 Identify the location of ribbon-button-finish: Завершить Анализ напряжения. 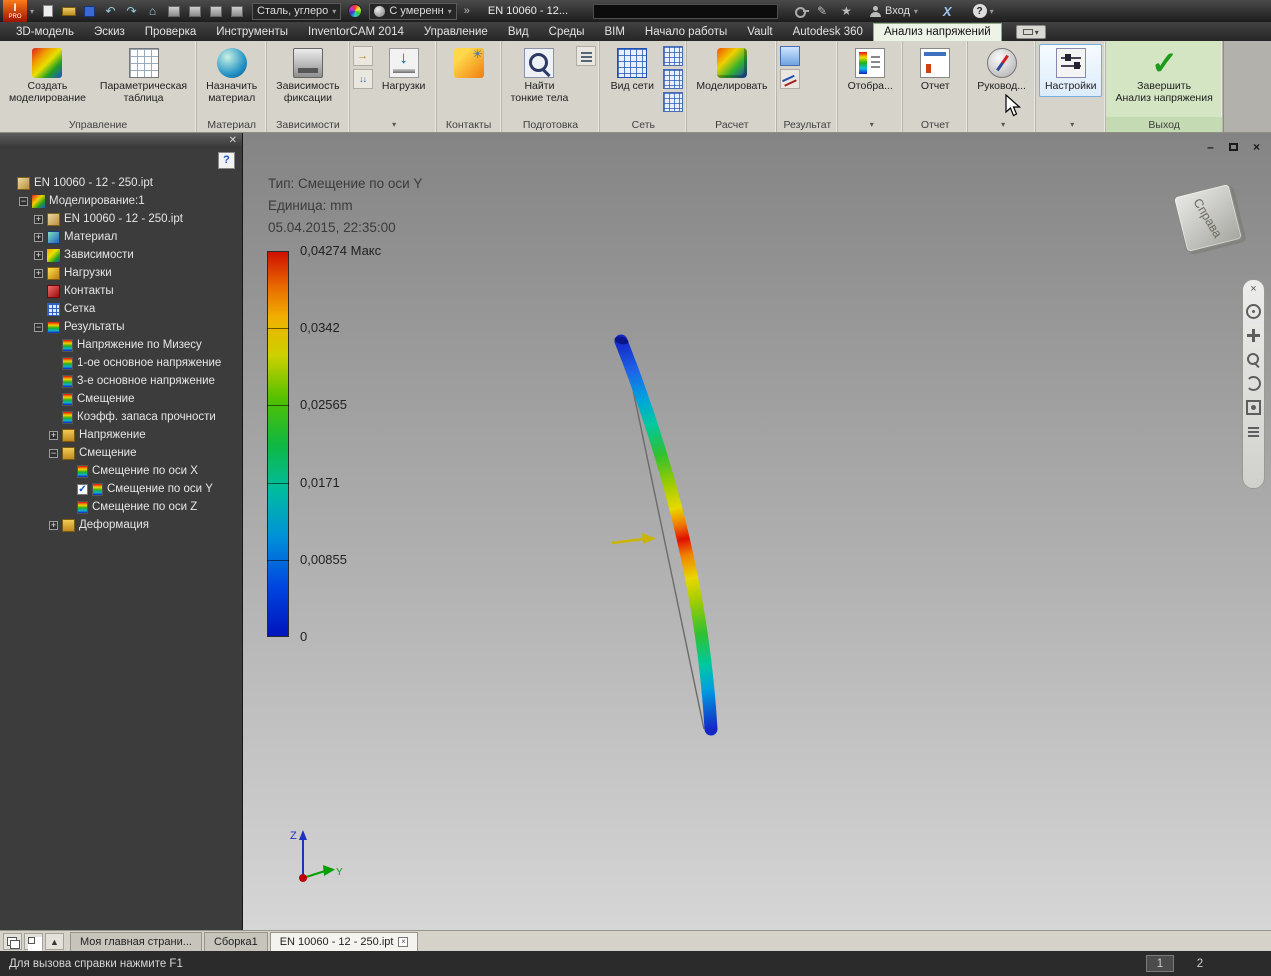
(1163, 76).